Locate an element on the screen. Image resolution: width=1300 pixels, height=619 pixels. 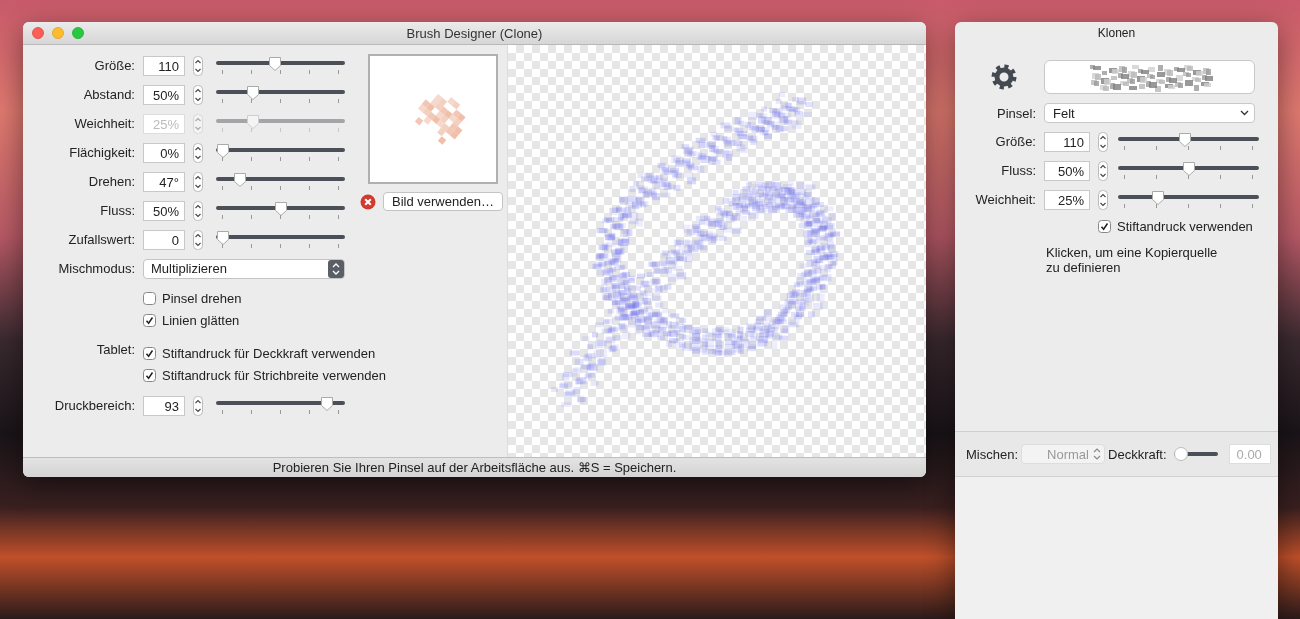
pixel-creature-drawing is located at coordinates (440, 119).